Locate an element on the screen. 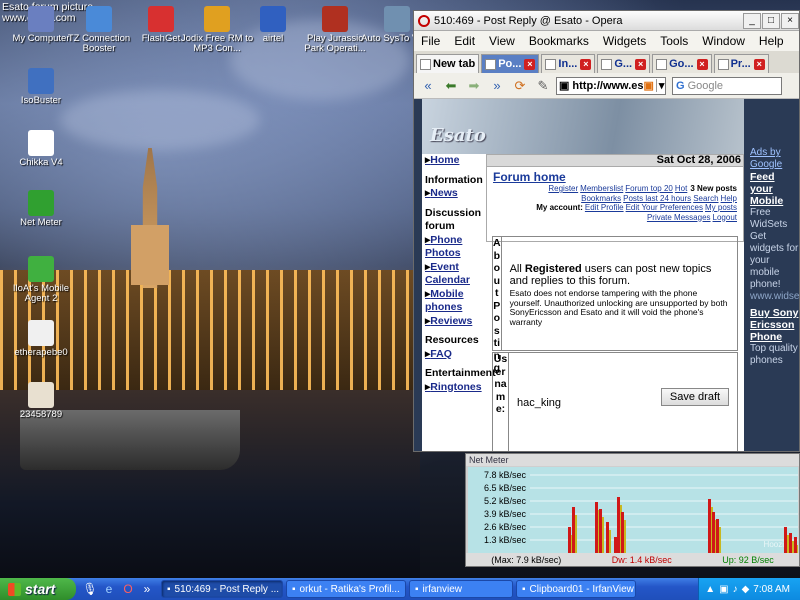  nav-link: ▸Phone Photos is located at coordinates (455, 247).